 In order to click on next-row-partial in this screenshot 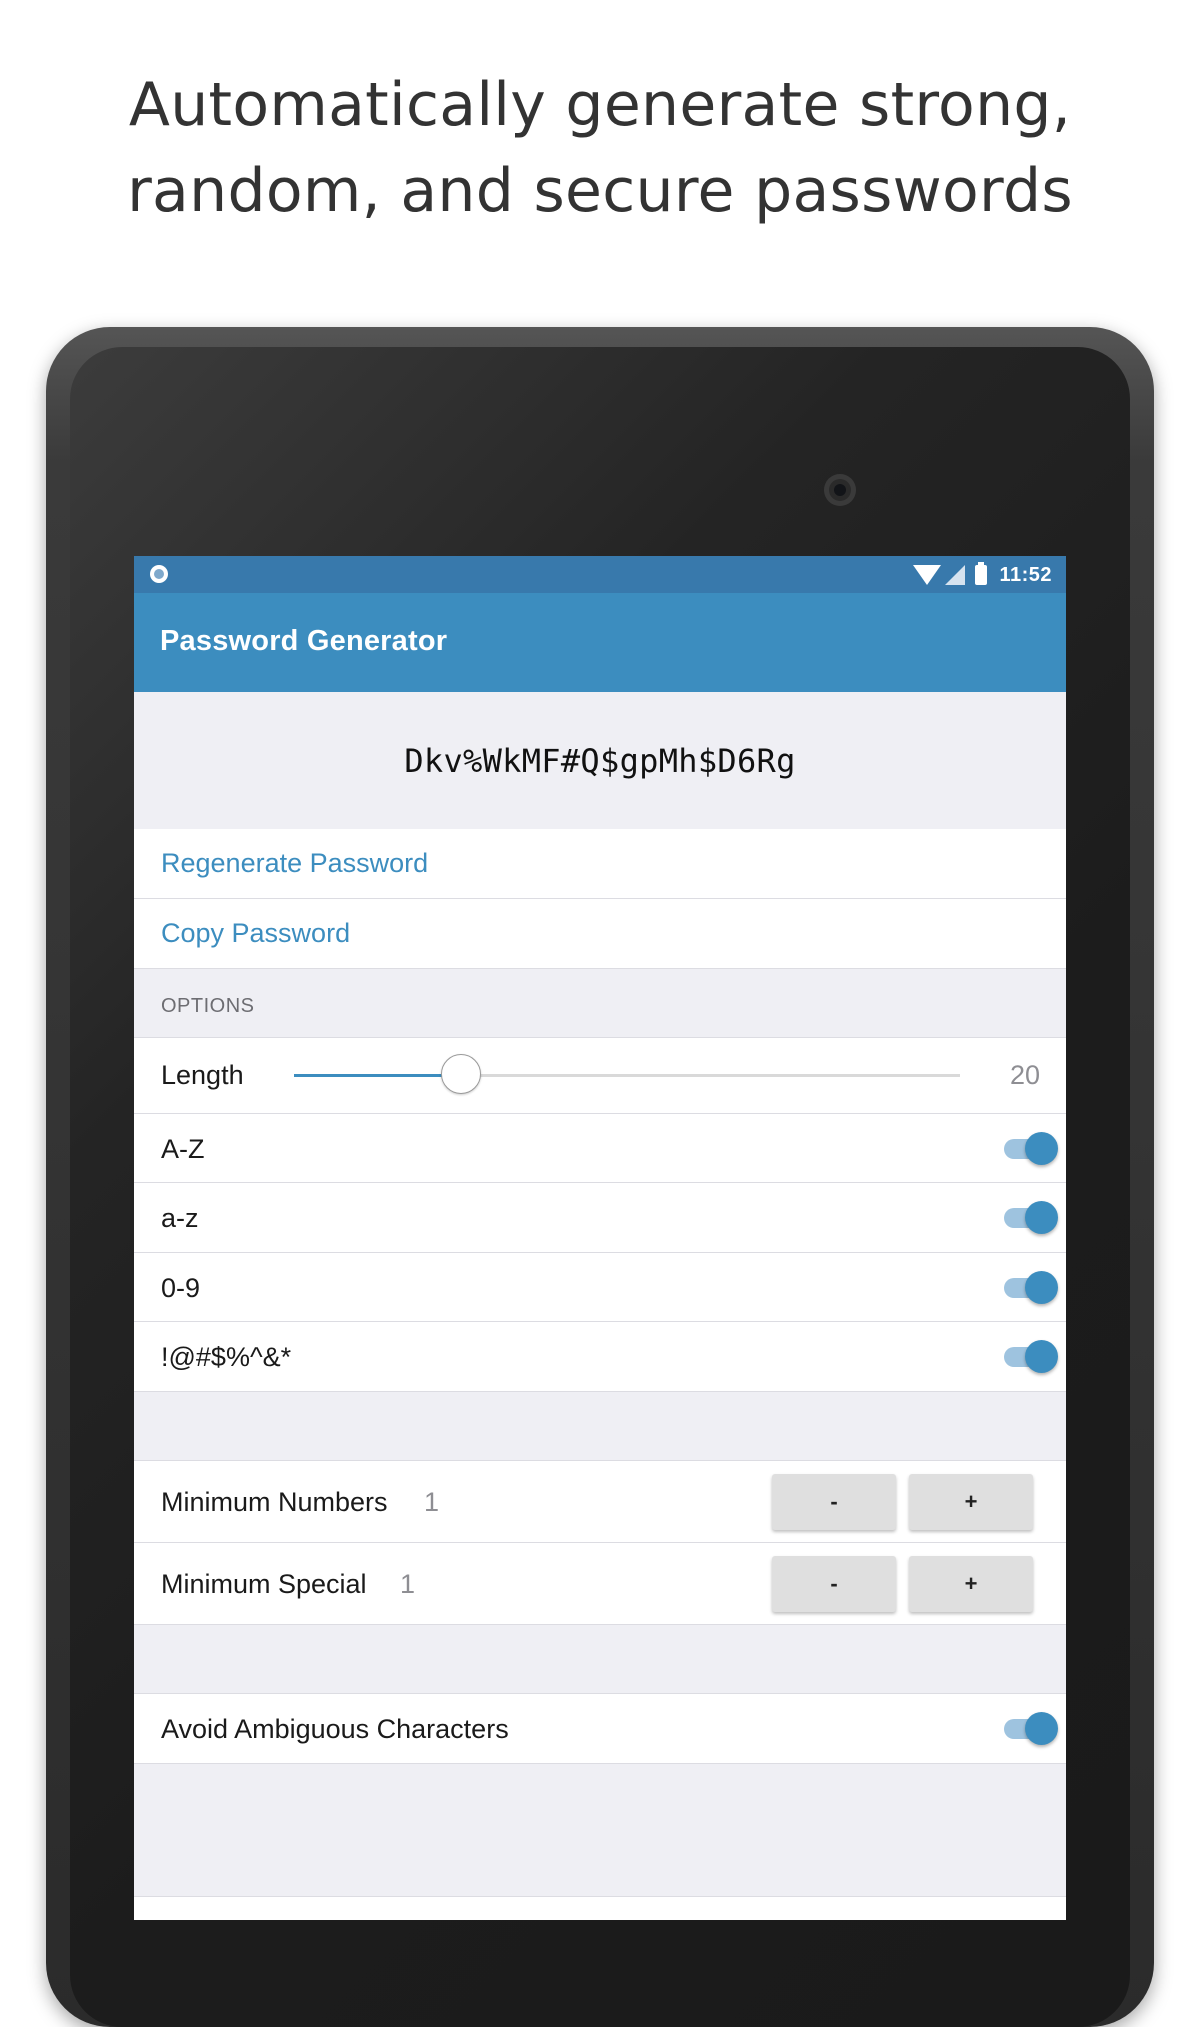, I will do `click(600, 1908)`.